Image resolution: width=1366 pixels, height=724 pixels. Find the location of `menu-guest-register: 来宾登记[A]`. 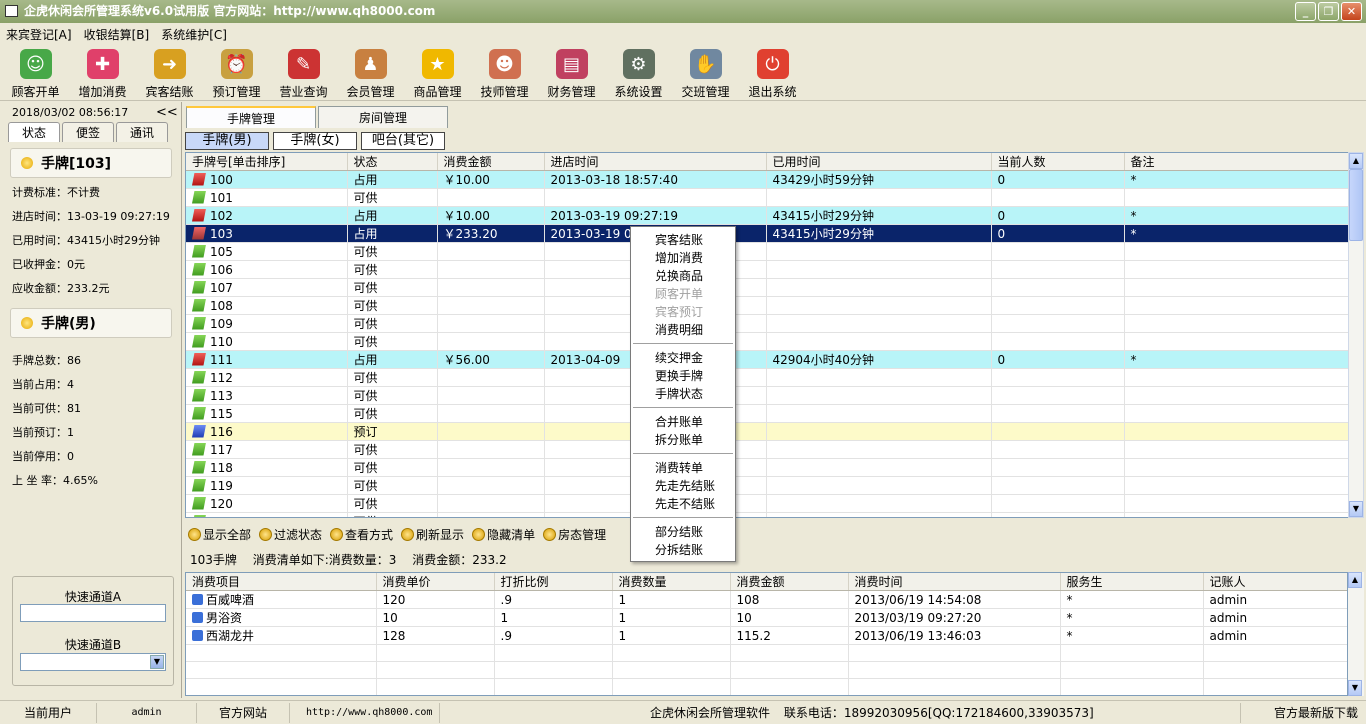

menu-guest-register: 来宾登记[A] is located at coordinates (39, 34).